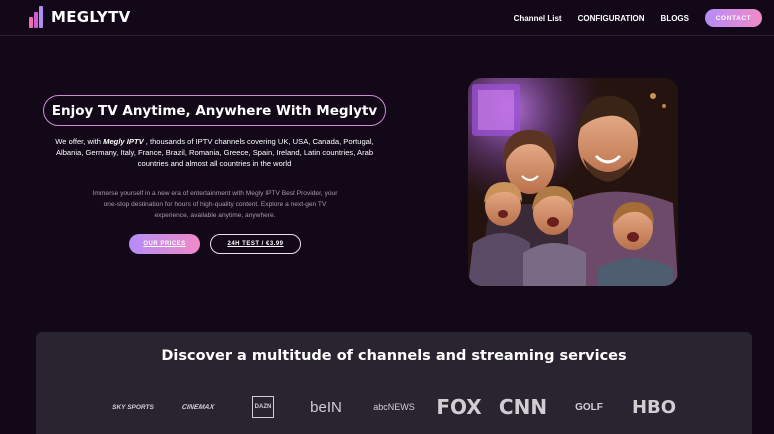  Describe the element at coordinates (123, 141) in the screenshot. I see `hero-desc-brand: Megly IPTV` at that location.